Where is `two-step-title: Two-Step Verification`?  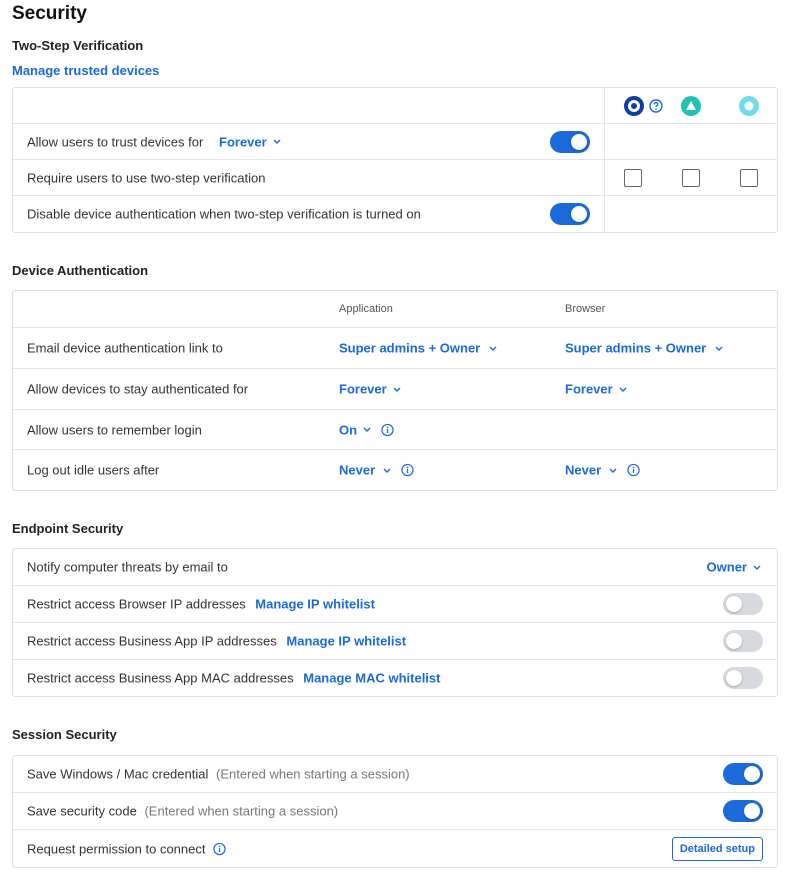 two-step-title: Two-Step Verification is located at coordinates (78, 45).